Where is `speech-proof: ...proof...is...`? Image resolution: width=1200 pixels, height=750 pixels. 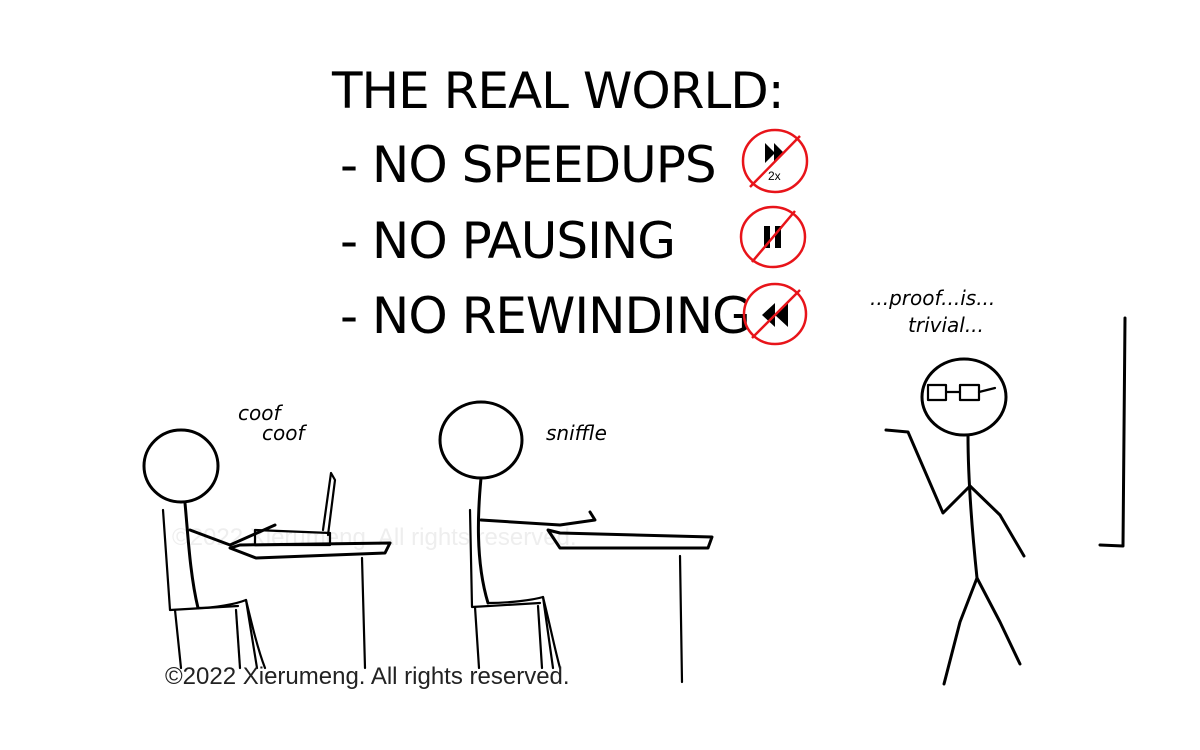 speech-proof: ...proof...is... is located at coordinates (932, 298).